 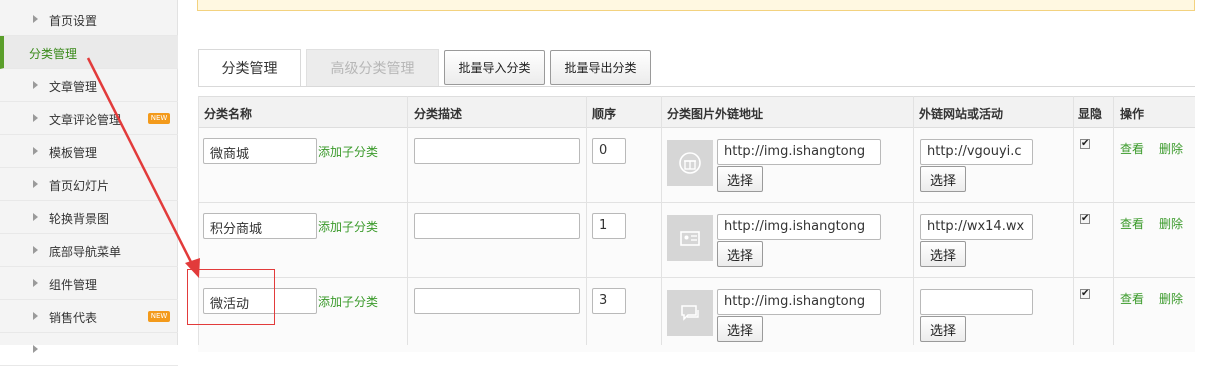 I want to click on sidebar-item-slides: 首页幻灯片, so click(x=89, y=184).